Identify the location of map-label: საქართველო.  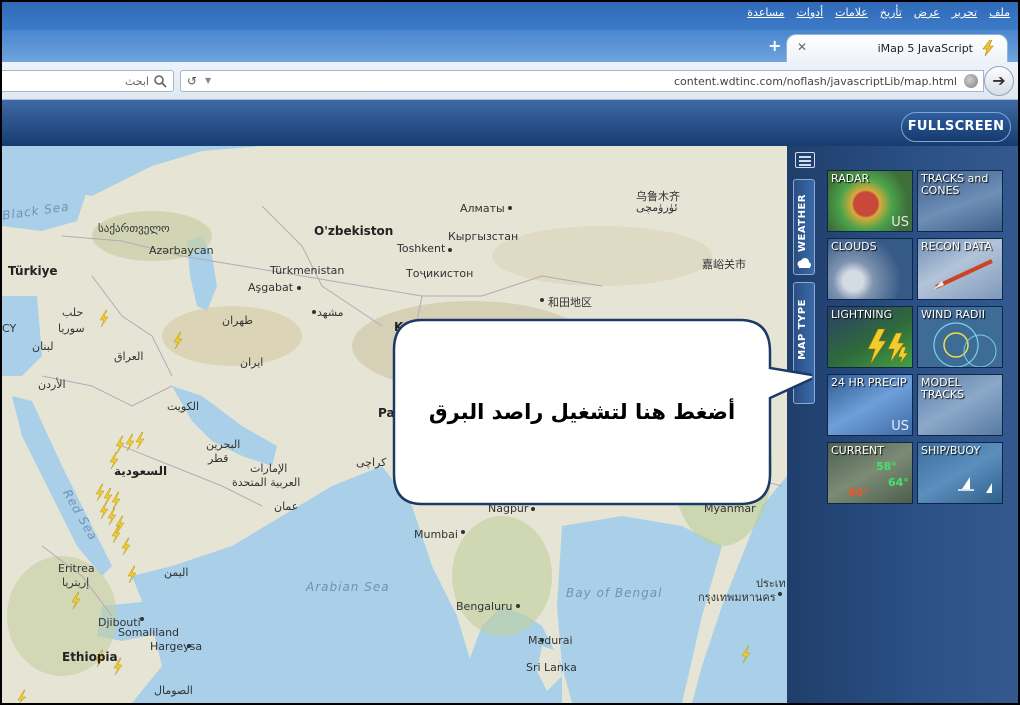
(134, 228).